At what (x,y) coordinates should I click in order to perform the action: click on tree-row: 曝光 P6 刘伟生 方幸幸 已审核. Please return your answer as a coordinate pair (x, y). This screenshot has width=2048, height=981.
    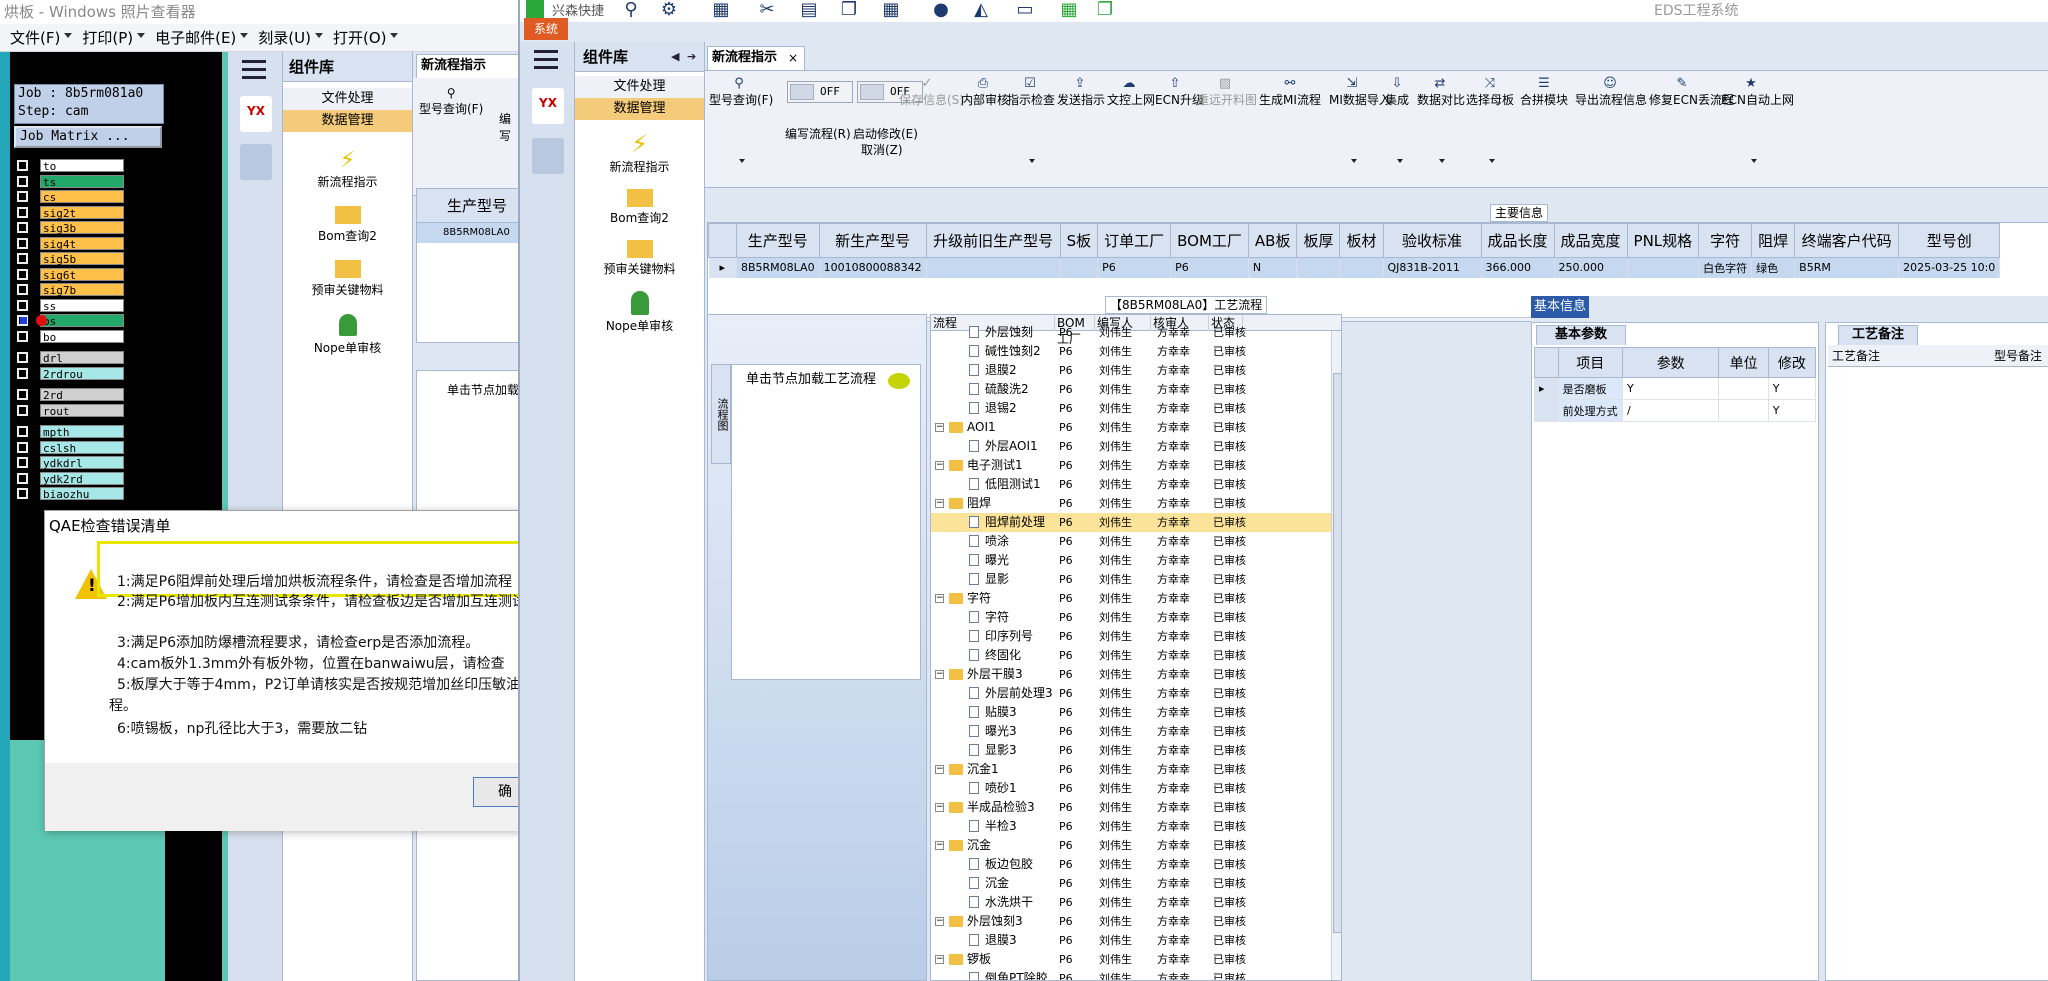
    Looking at the image, I should click on (1131, 560).